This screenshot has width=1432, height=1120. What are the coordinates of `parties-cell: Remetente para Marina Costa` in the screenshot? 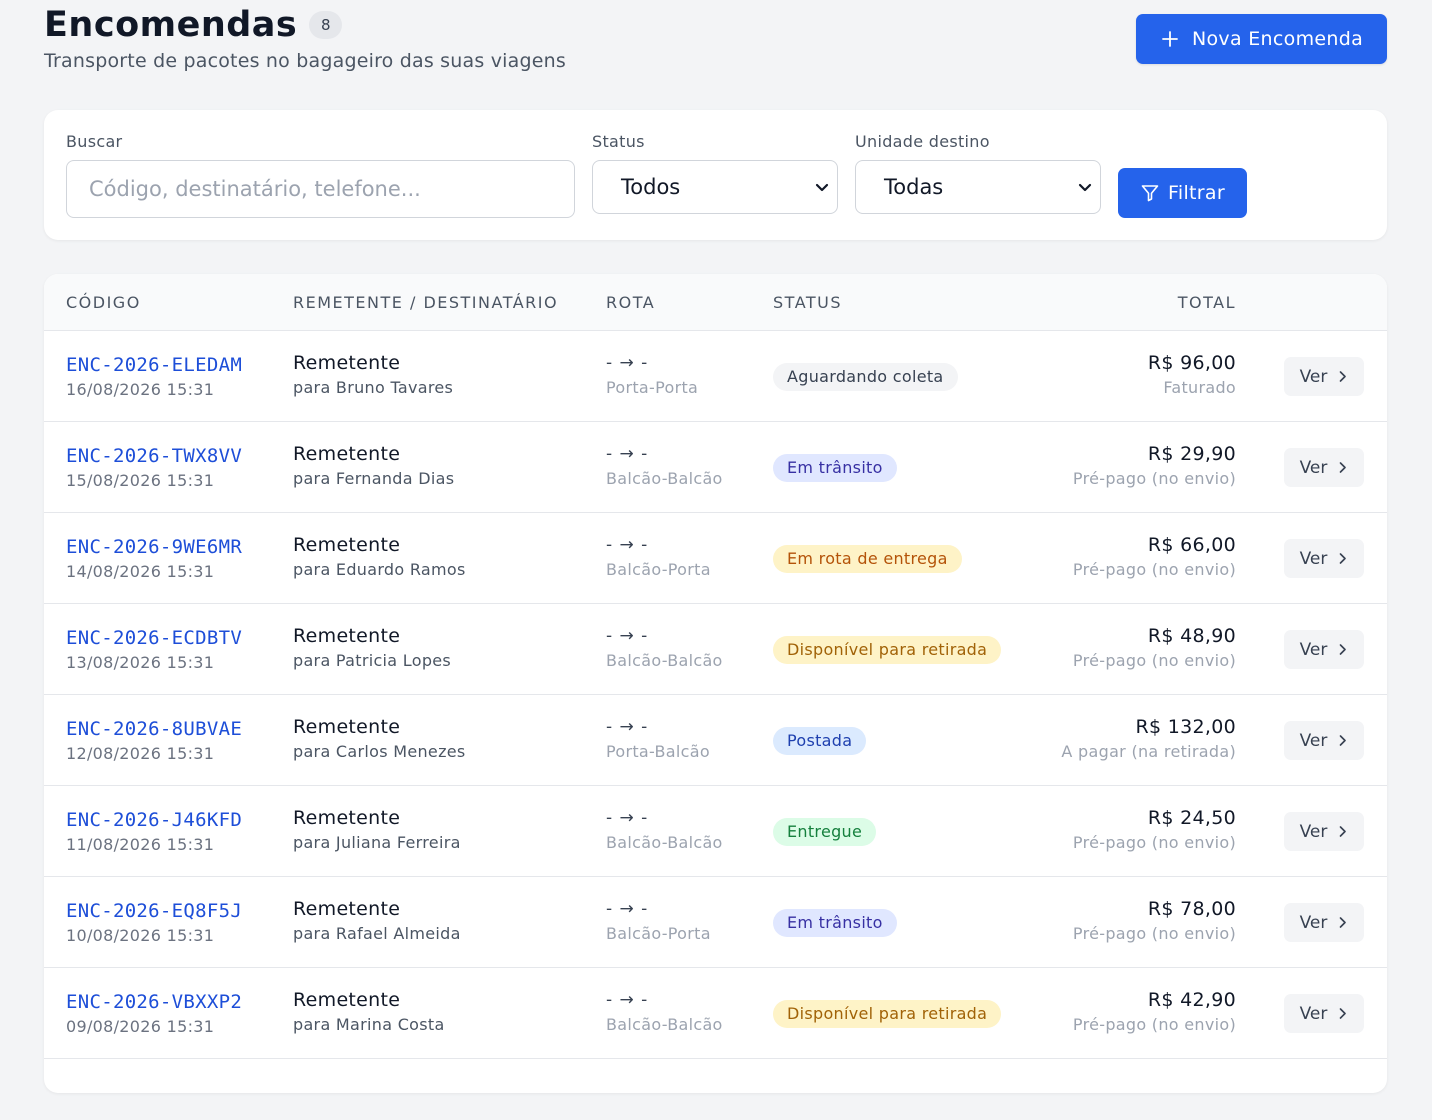 It's located at (369, 1011).